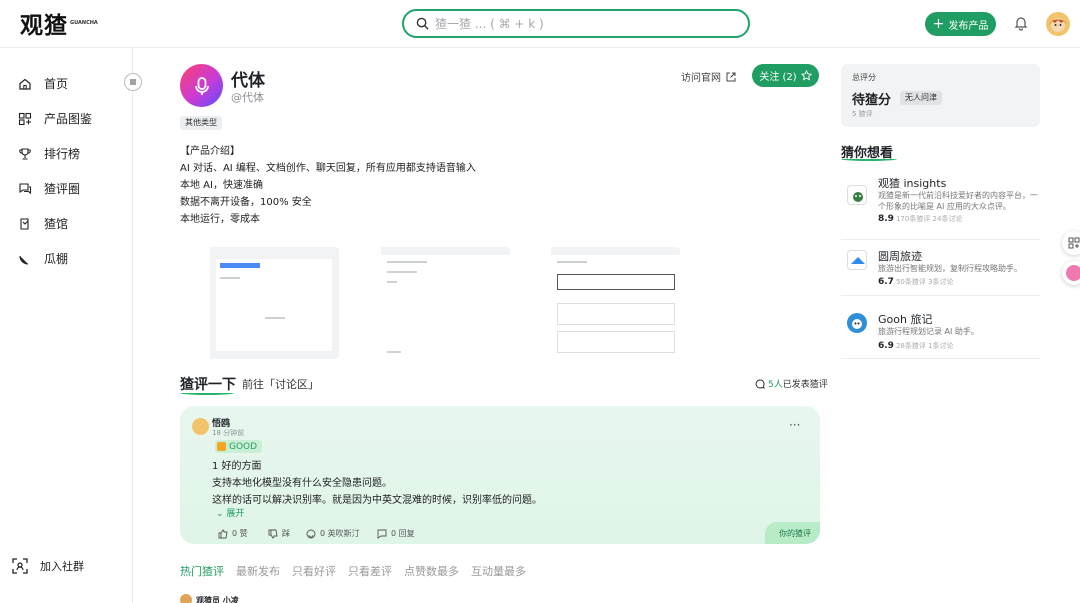 This screenshot has width=1080, height=603. I want to click on publish-product-button: + 发布产品, so click(960, 24).